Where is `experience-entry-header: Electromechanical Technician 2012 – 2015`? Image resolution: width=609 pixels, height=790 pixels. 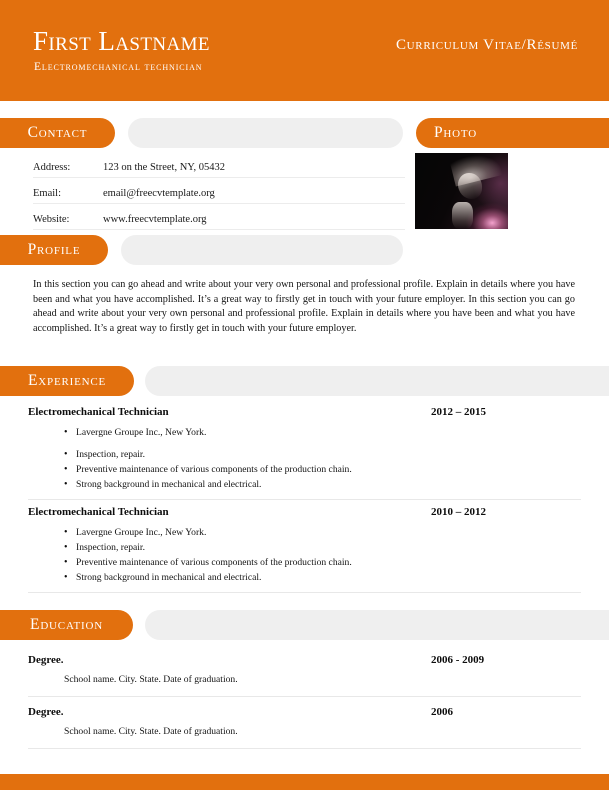 experience-entry-header: Electromechanical Technician 2012 – 2015 is located at coordinates (304, 412).